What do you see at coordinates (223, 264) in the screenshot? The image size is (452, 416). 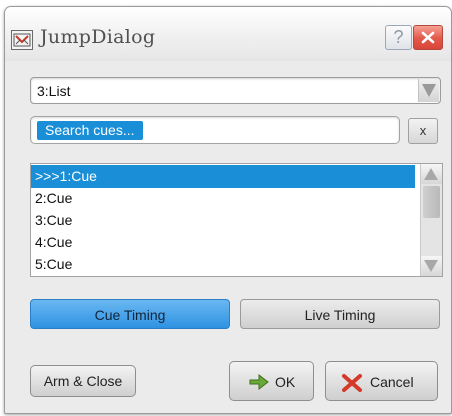 I see `list-item: 5:Cue` at bounding box center [223, 264].